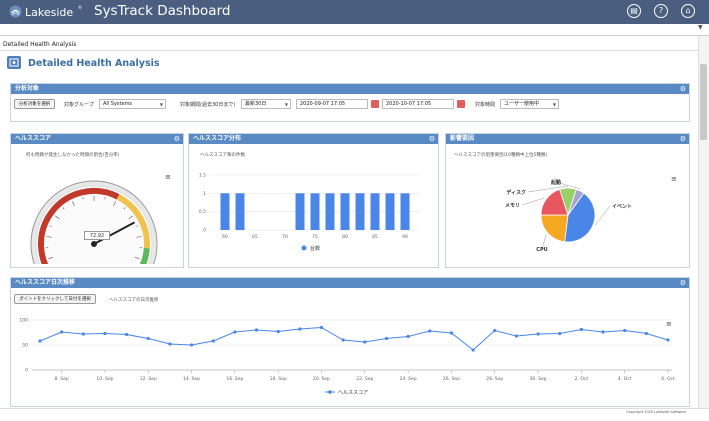 The image size is (709, 421). Describe the element at coordinates (345, 237) in the screenshot. I see `bar-x-tick-label: 80` at that location.